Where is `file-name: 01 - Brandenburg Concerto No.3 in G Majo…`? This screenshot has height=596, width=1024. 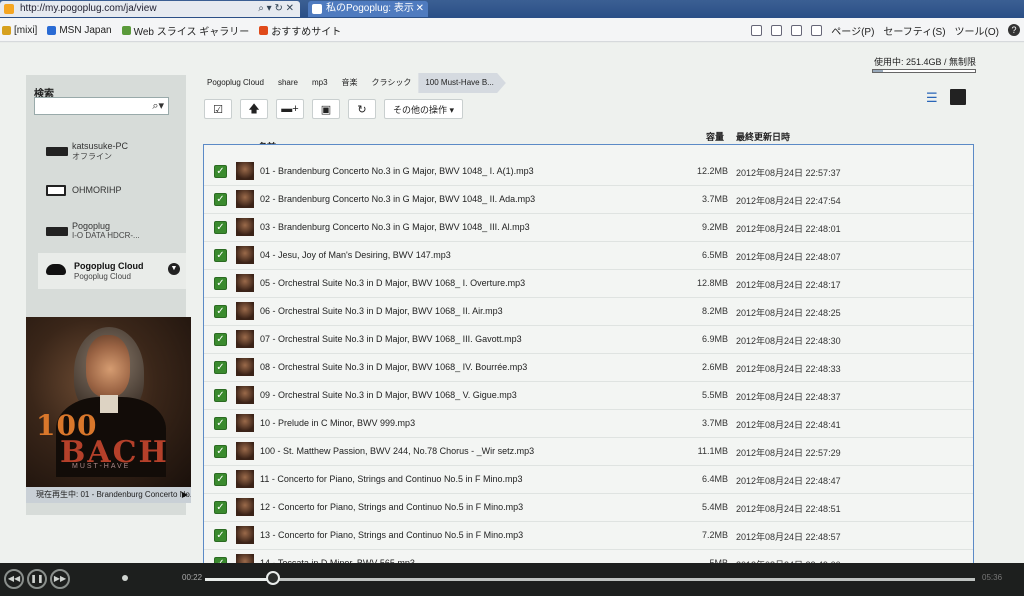
file-name: 01 - Brandenburg Concerto No.3 in G Majo… is located at coordinates (397, 171).